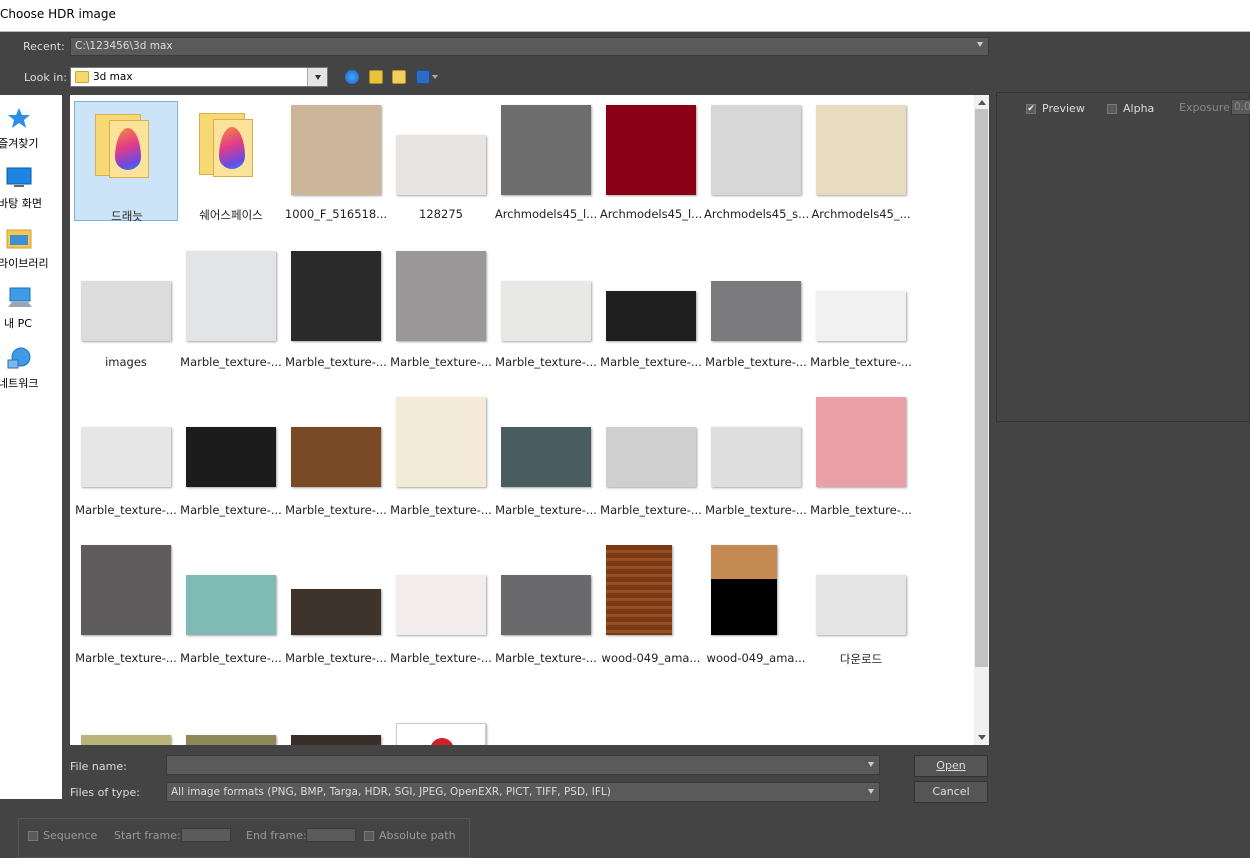 The height and width of the screenshot is (858, 1250). I want to click on recent-label: Recent:, so click(44, 46).